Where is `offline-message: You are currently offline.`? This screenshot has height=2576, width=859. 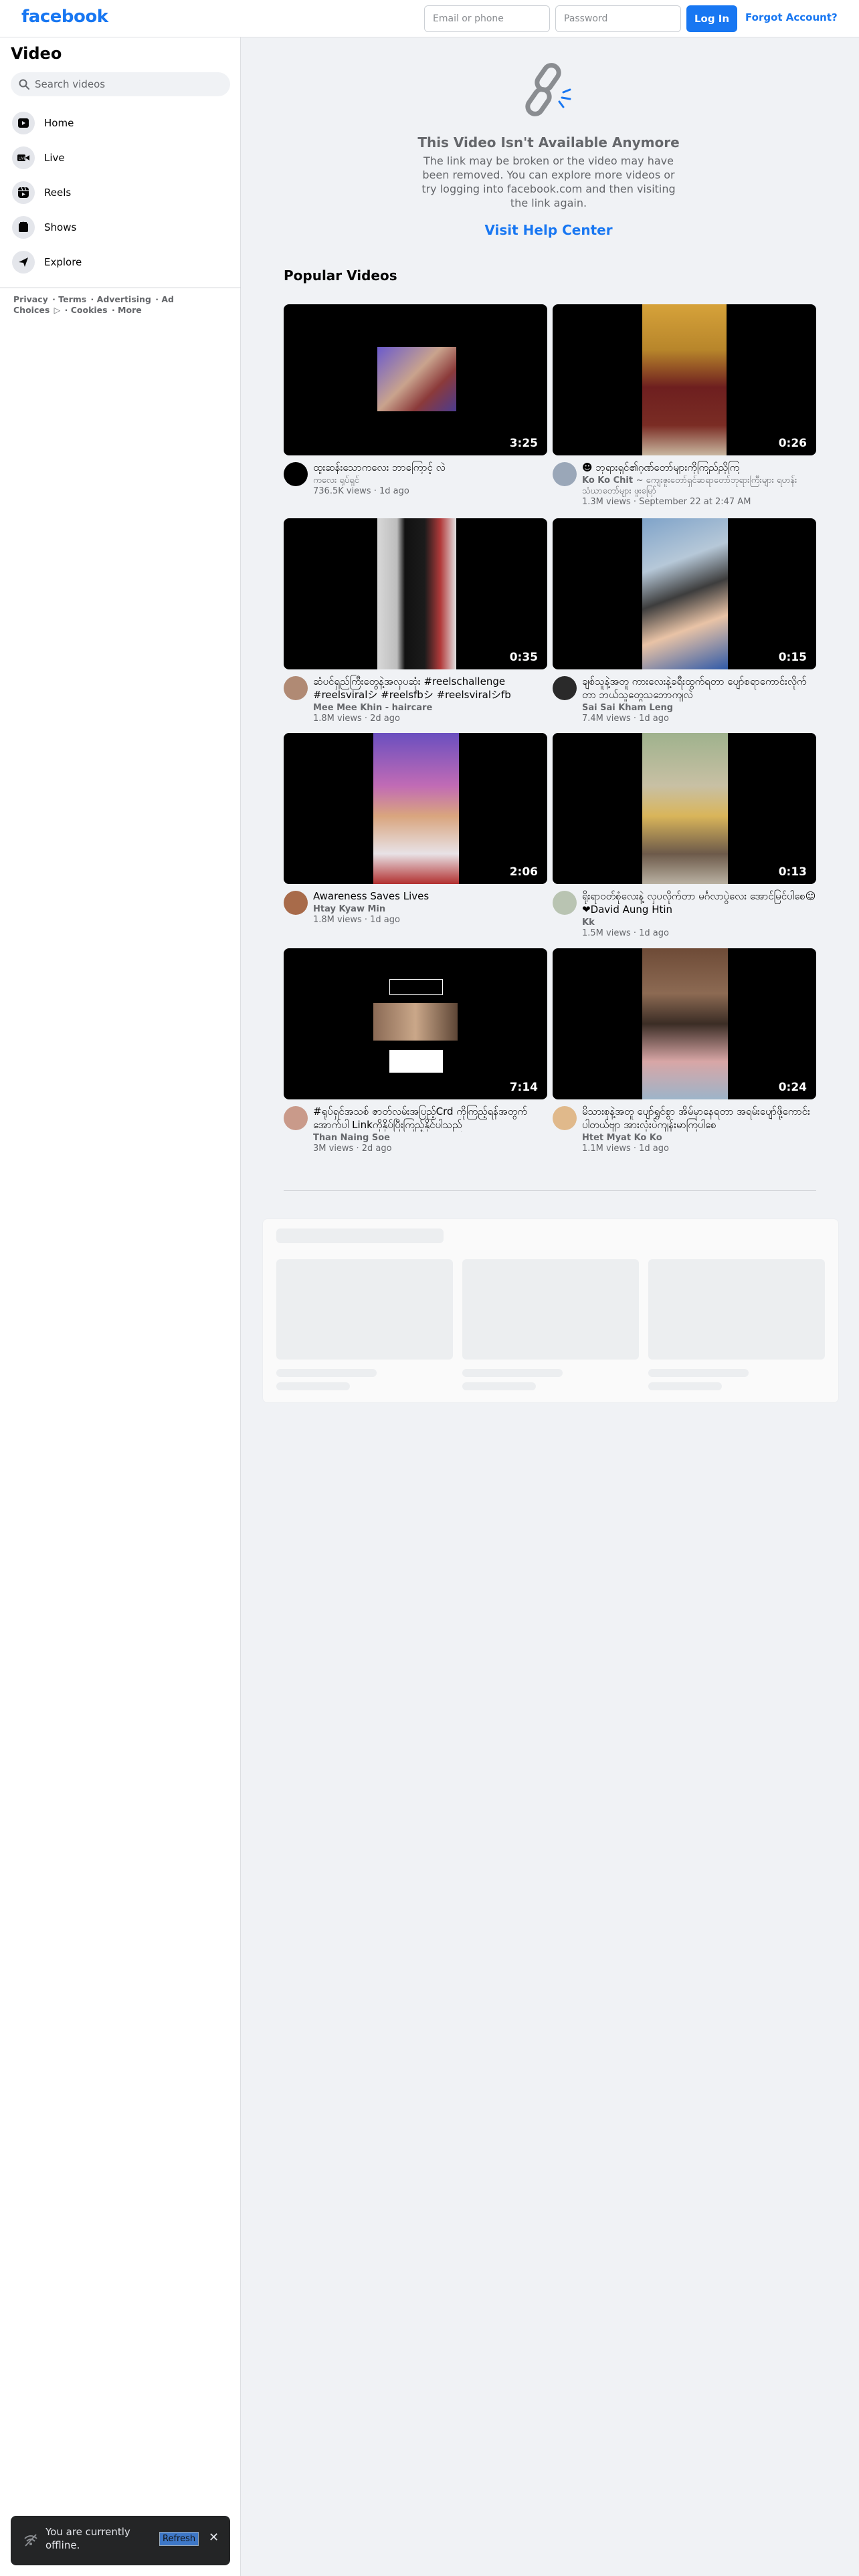
offline-message: You are currently offline. is located at coordinates (87, 2538).